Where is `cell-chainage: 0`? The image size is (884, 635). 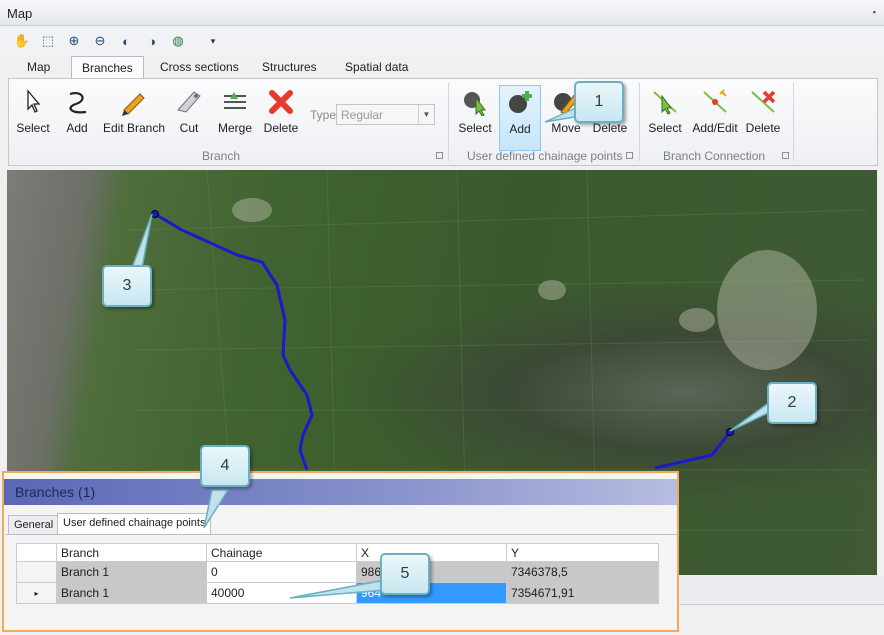 cell-chainage: 0 is located at coordinates (281, 572).